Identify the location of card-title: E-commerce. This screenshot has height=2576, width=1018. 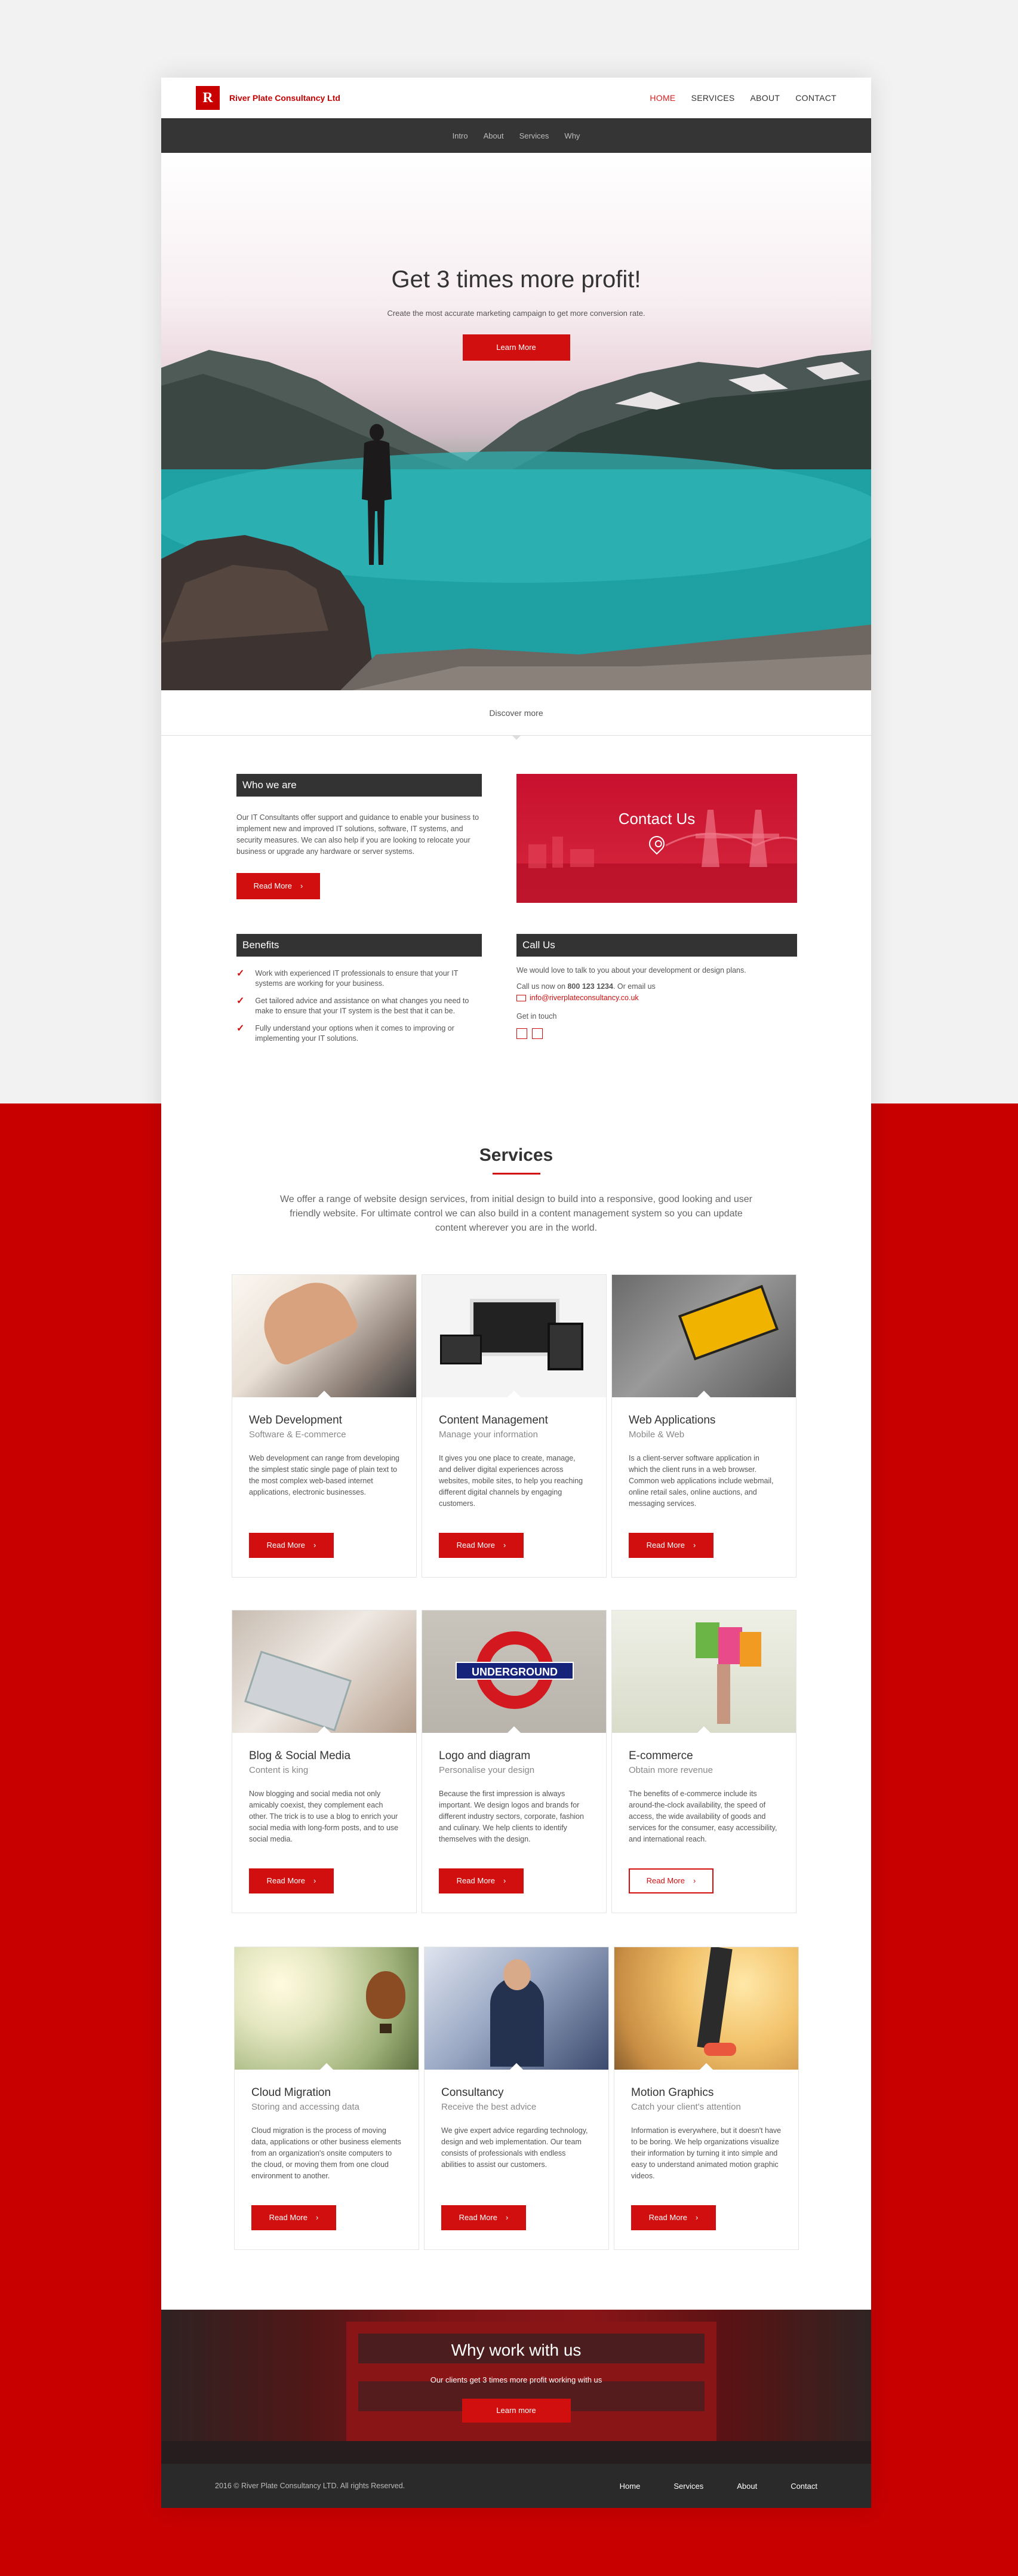
(661, 1756).